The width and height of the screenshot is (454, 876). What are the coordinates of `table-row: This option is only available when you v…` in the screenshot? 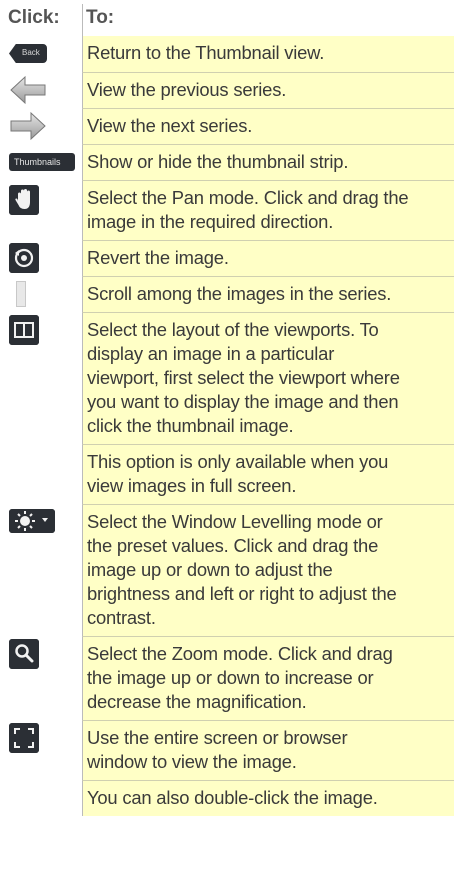 It's located at (230, 474).